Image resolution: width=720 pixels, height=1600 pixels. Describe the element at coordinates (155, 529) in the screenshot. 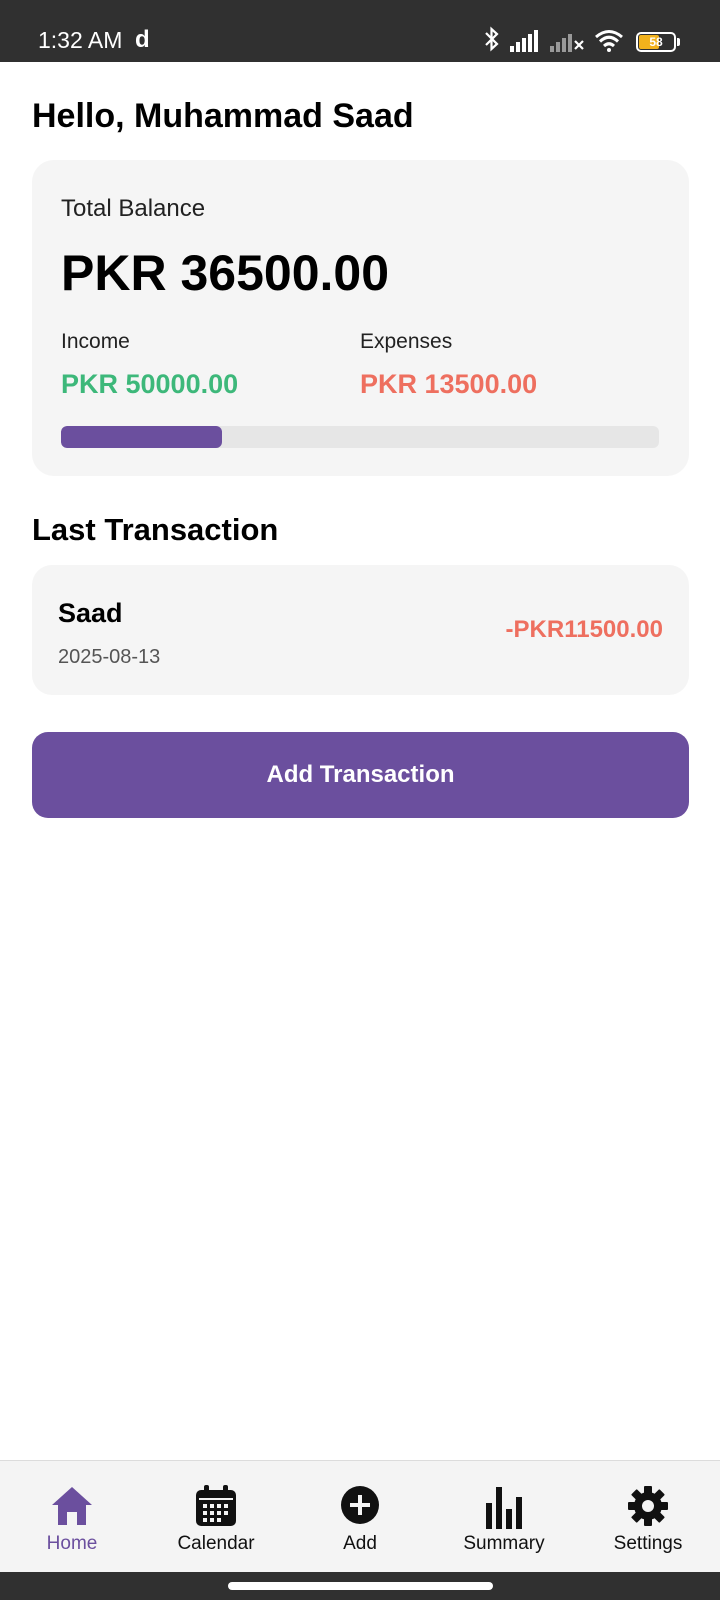

I see `last-transaction-heading: Last Transaction` at that location.